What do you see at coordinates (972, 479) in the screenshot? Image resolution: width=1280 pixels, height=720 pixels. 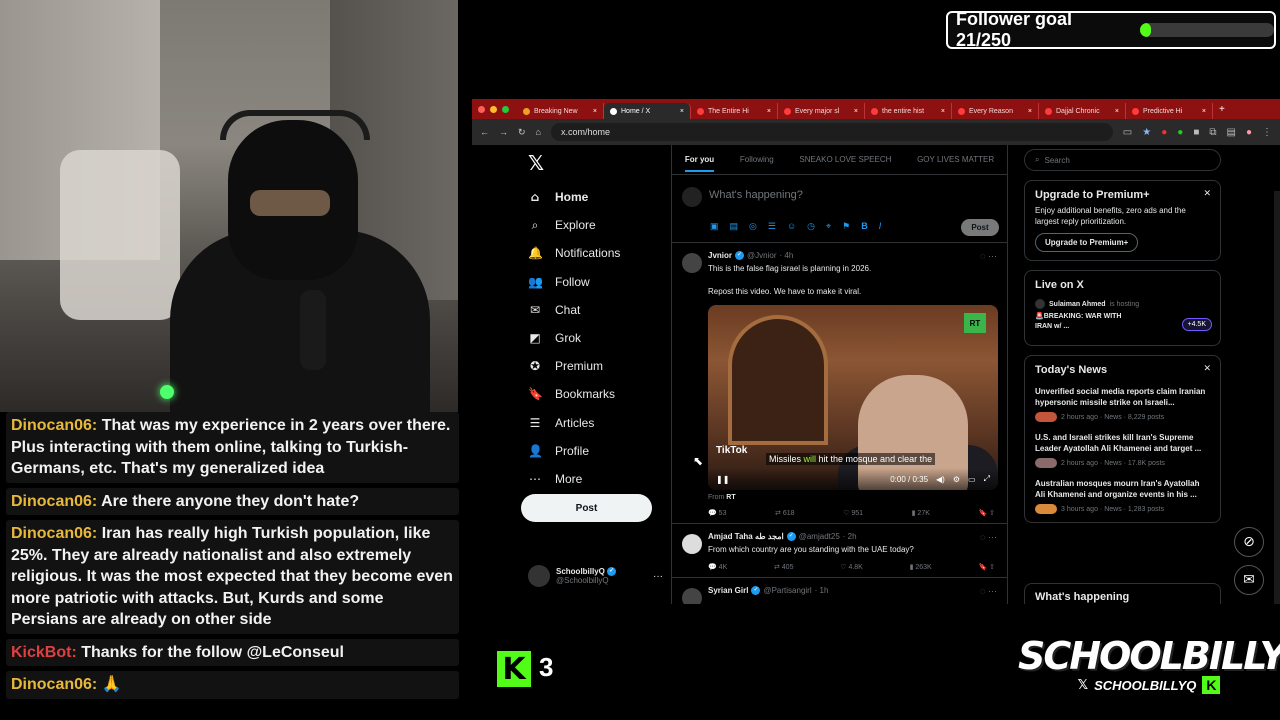 I see `pip-icon: ▭` at bounding box center [972, 479].